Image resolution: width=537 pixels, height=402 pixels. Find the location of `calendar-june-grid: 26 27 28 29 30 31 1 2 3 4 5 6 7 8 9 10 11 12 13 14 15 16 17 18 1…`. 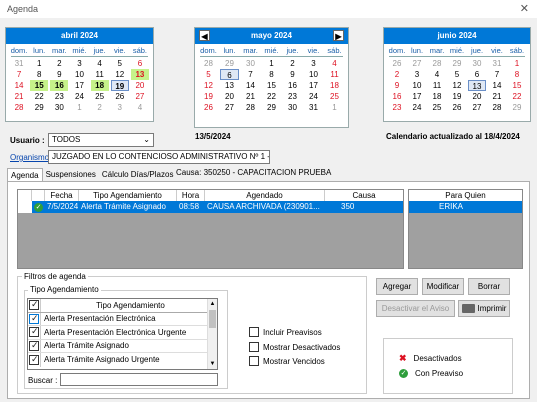

calendar-june-grid: 26 27 28 29 30 31 1 2 3 4 5 6 7 8 9 10 11 12 13 14 15 16 17 18 1… is located at coordinates (457, 85).